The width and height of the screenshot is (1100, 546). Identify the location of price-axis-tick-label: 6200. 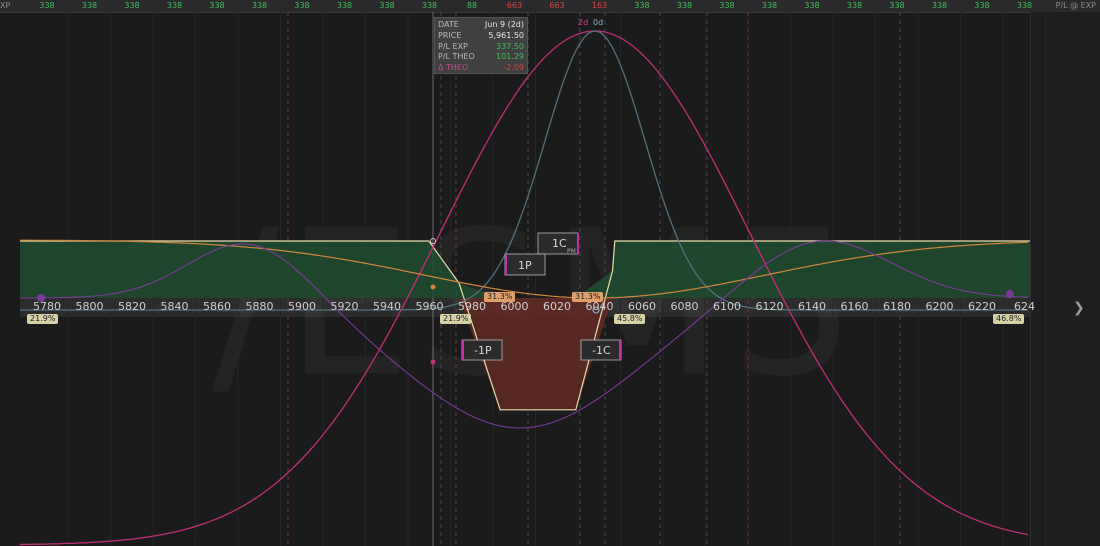
(939, 306).